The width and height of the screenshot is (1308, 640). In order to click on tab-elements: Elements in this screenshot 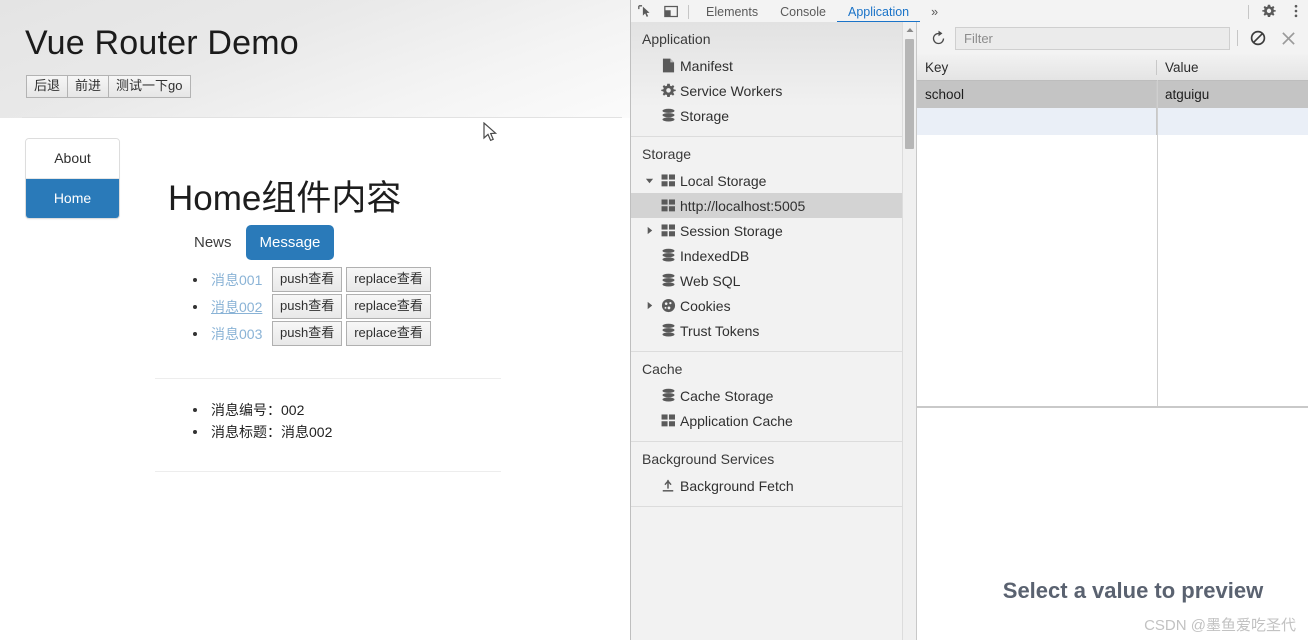, I will do `click(732, 13)`.